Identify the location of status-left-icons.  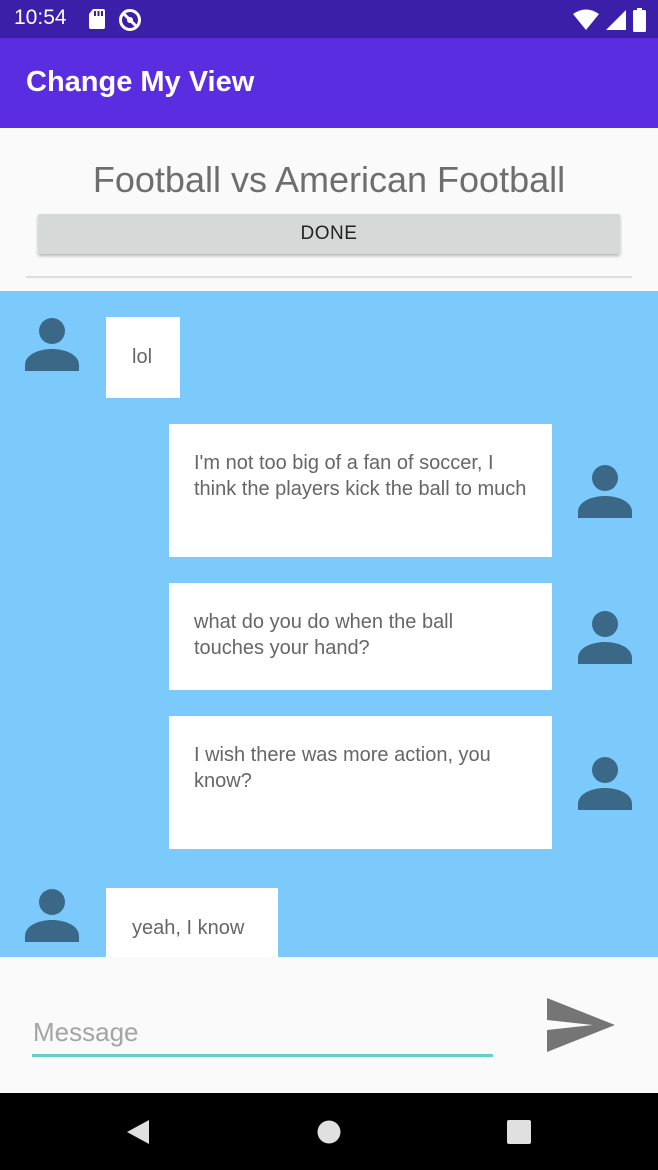
(115, 20).